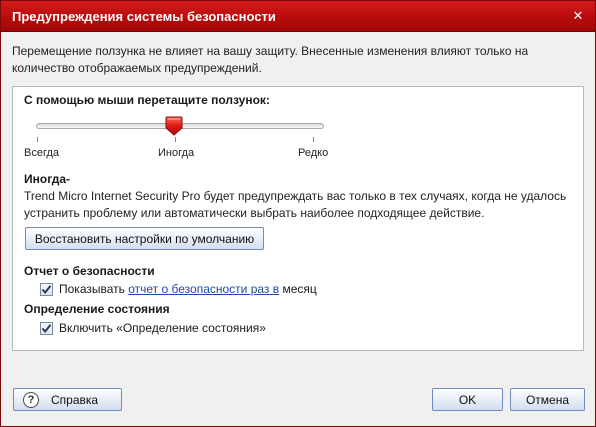 Image resolution: width=596 pixels, height=427 pixels. I want to click on security-report-suffix: месяц, so click(299, 289).